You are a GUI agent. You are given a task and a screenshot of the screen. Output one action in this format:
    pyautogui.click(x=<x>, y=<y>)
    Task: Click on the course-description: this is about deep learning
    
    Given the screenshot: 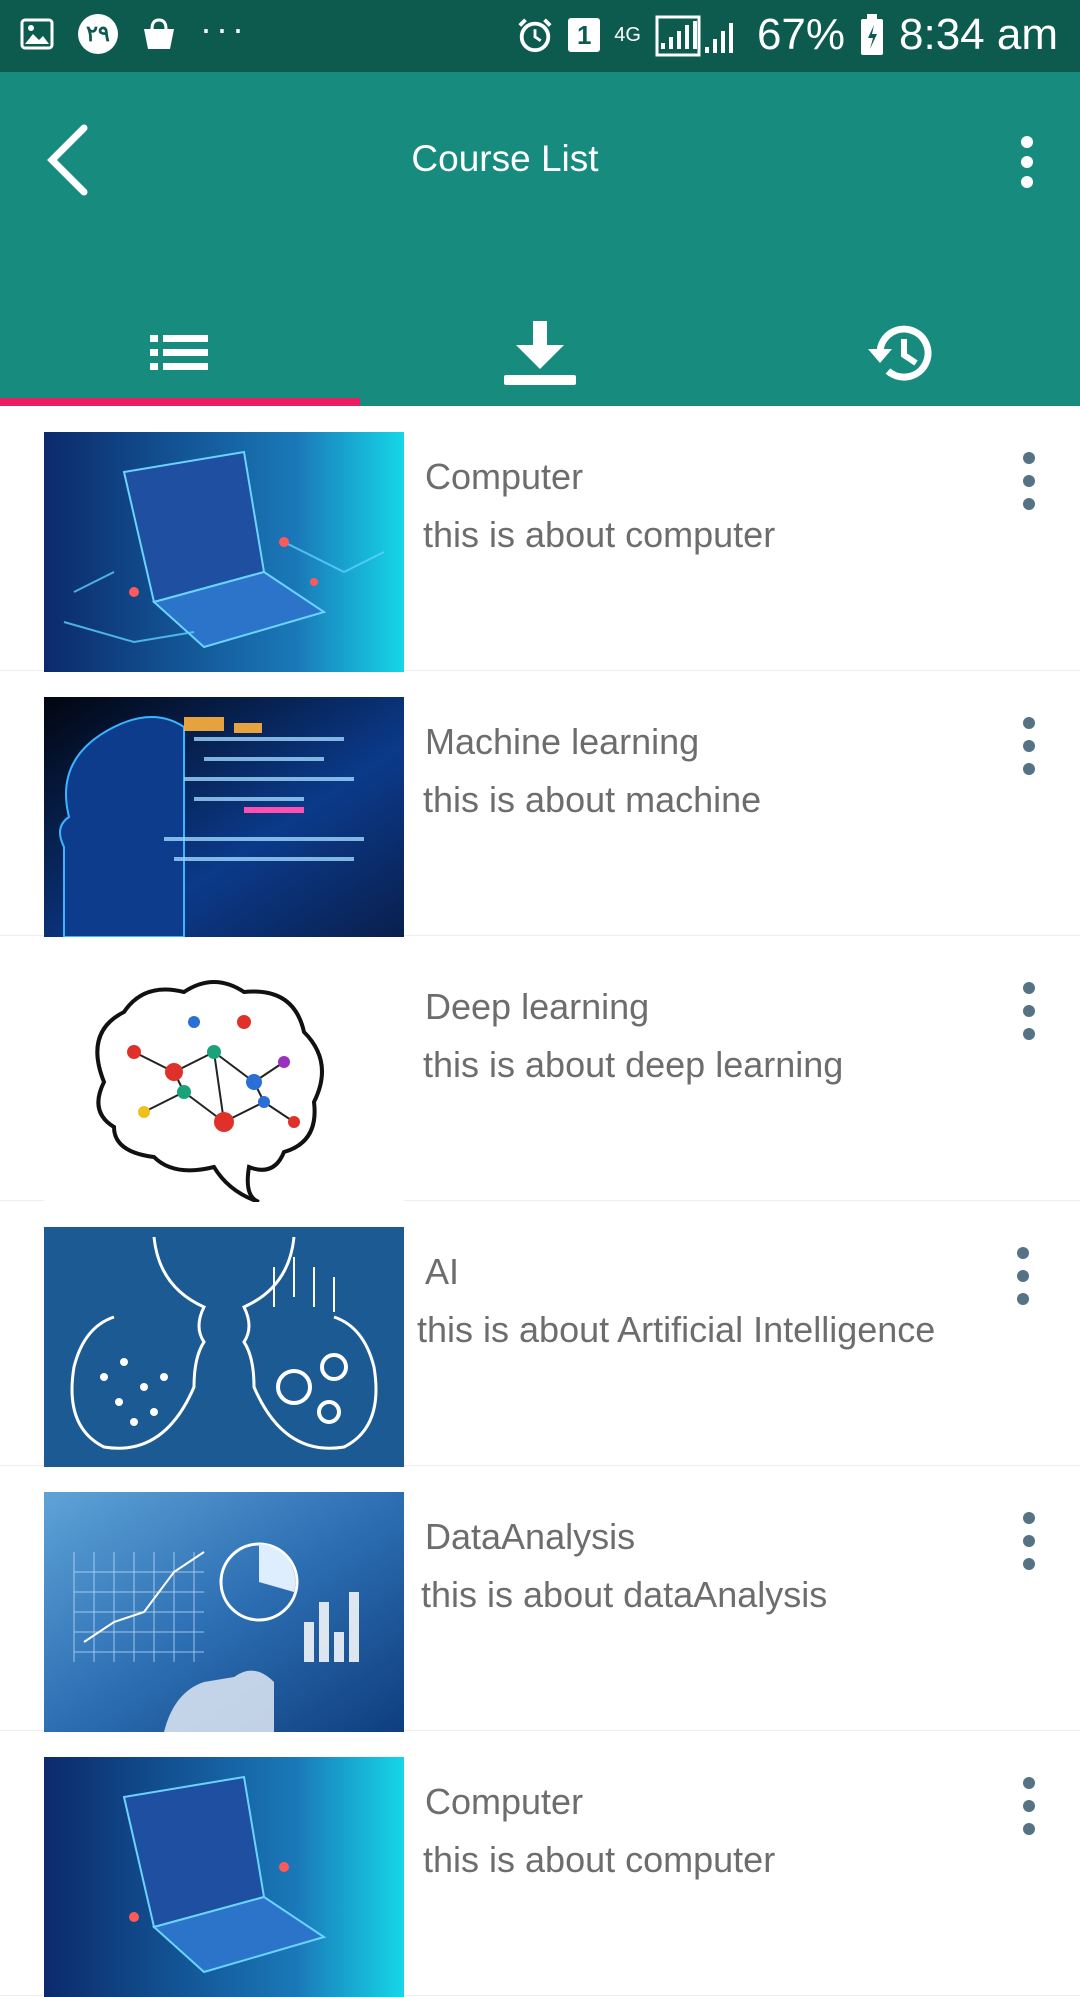 What is the action you would take?
    pyautogui.click(x=633, y=1064)
    